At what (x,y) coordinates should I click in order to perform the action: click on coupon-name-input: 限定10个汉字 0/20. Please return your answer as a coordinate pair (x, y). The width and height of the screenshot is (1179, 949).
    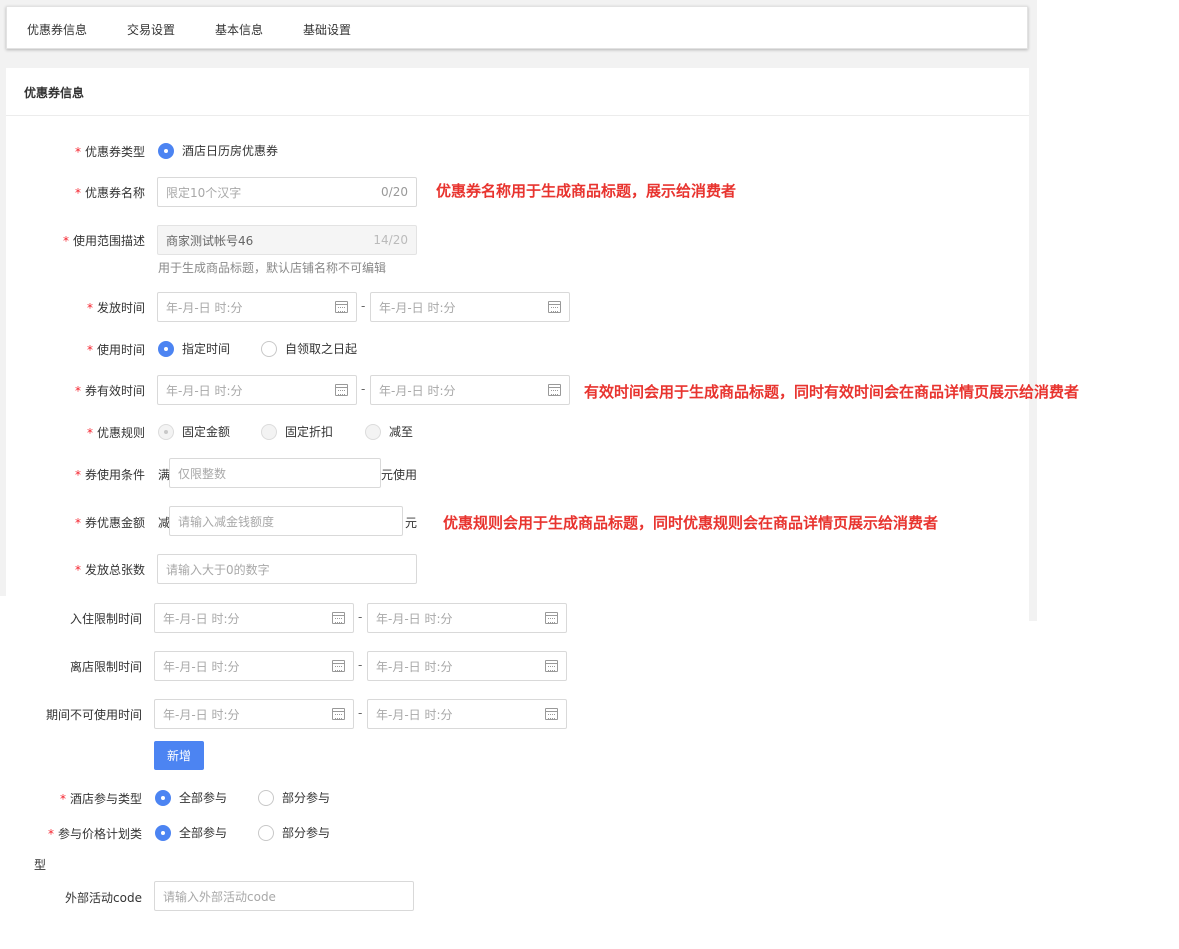
    Looking at the image, I should click on (287, 192).